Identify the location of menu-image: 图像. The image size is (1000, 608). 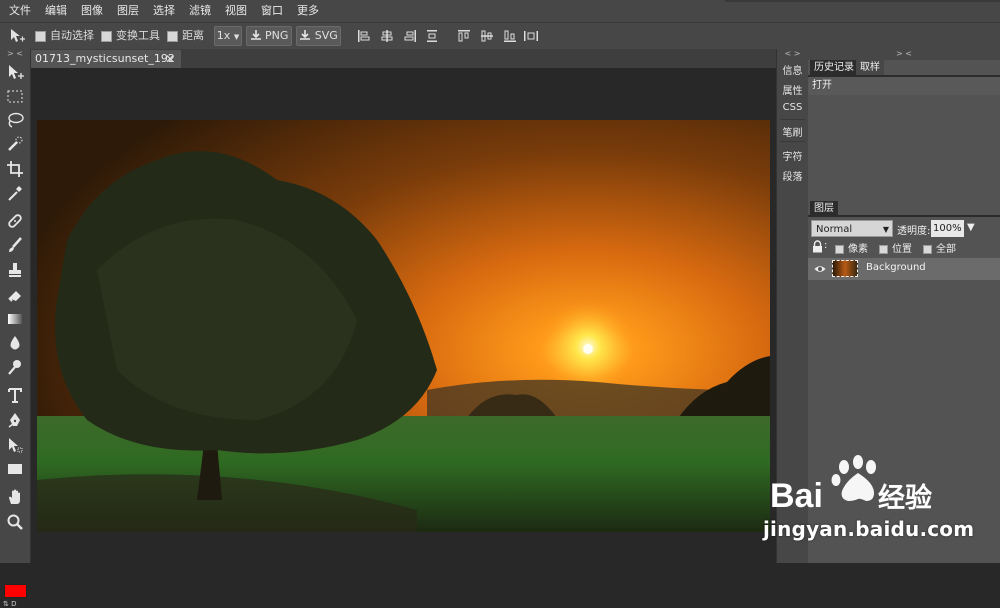
(92, 11).